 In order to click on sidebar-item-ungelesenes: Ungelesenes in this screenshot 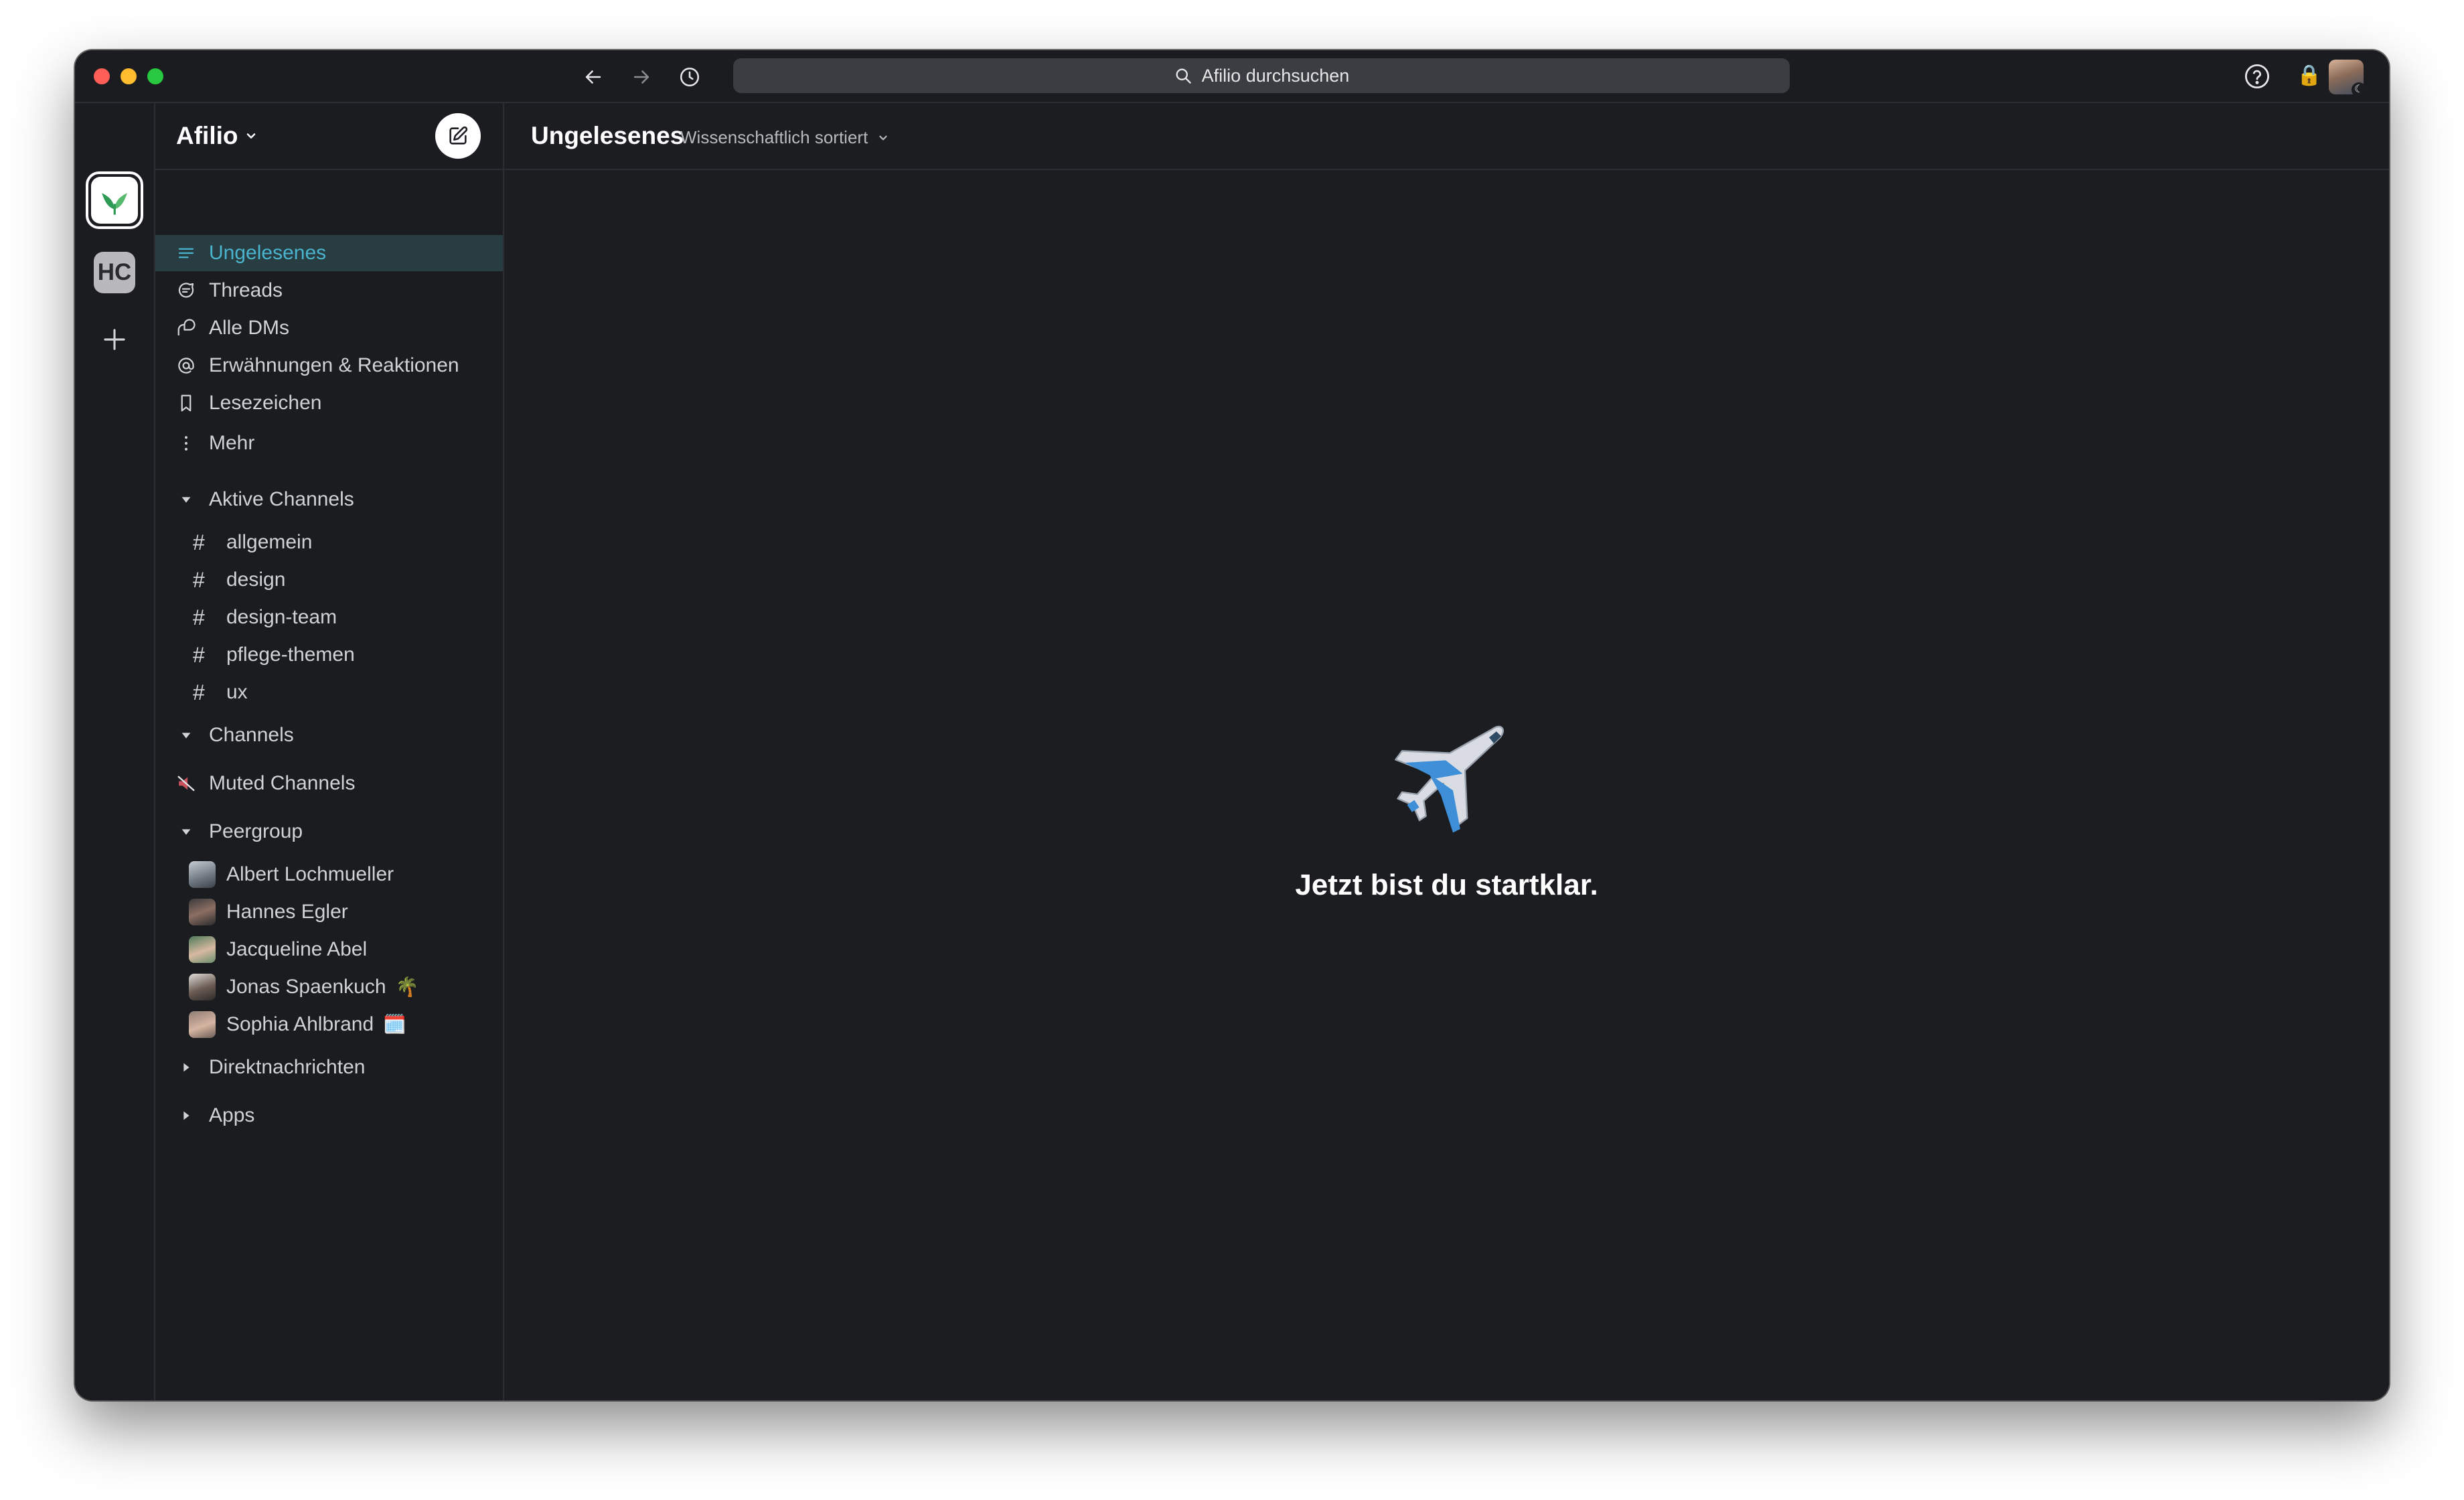, I will do `click(329, 253)`.